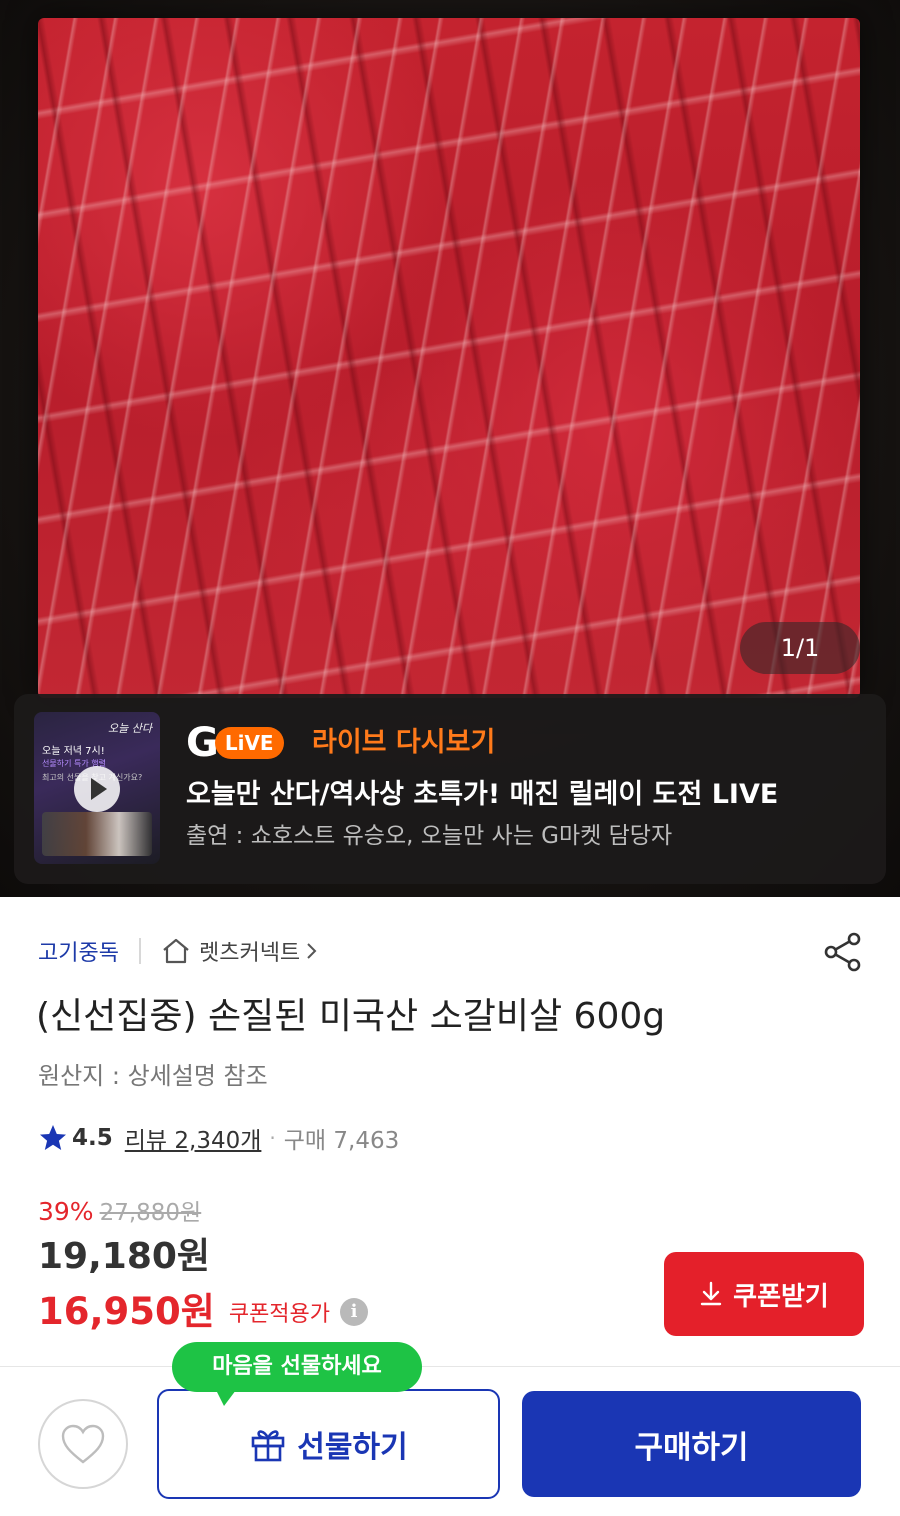  I want to click on gift-tooltip: 마음을 선물하세요, so click(297, 1374).